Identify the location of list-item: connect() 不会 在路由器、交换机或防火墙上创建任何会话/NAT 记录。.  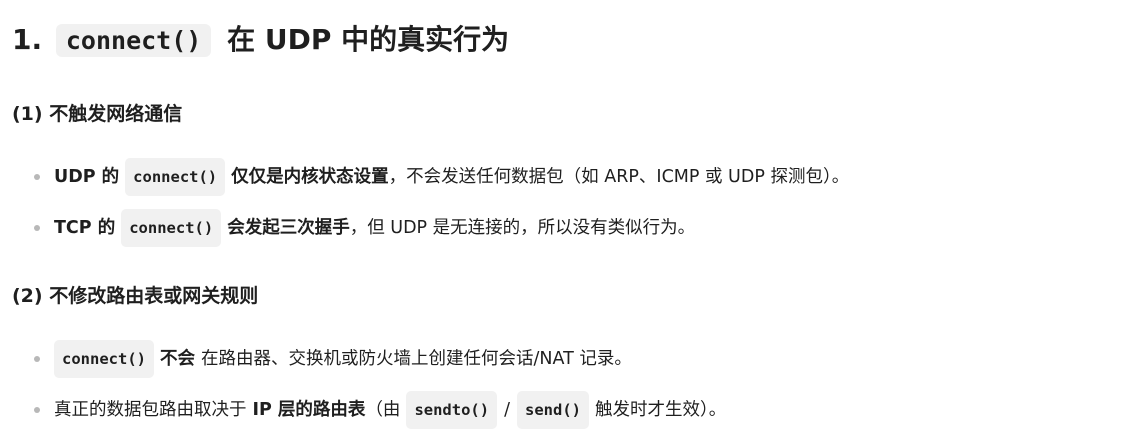
(333, 359).